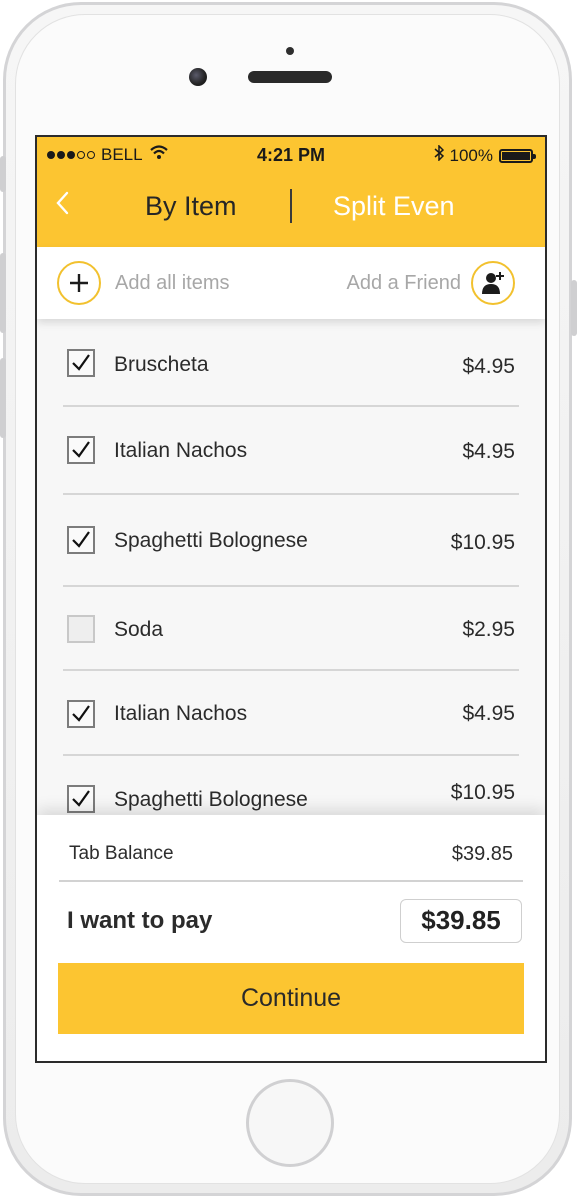  Describe the element at coordinates (161, 364) in the screenshot. I see `item-name: Bruscheta` at that location.